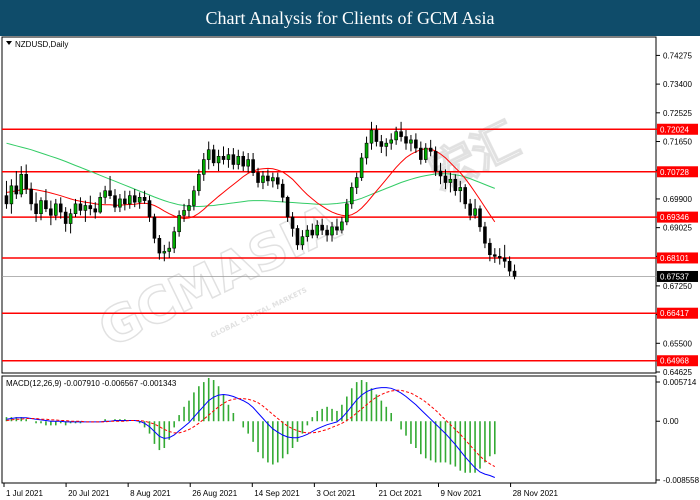  Describe the element at coordinates (677, 113) in the screenshot. I see `price-tick-label: 0.72525` at that location.